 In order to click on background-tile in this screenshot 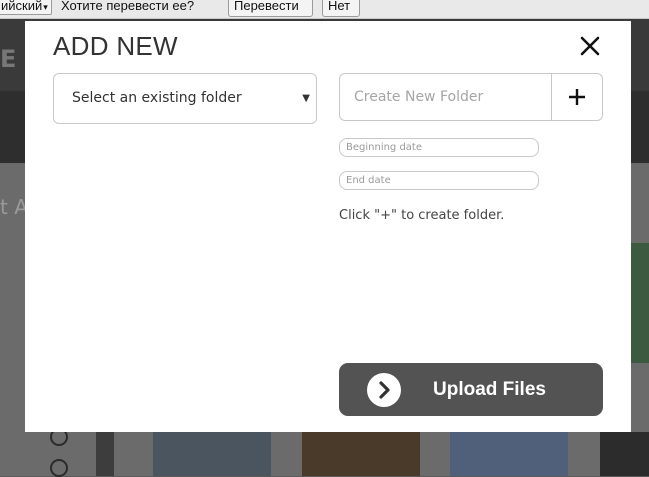, I will do `click(105, 454)`.